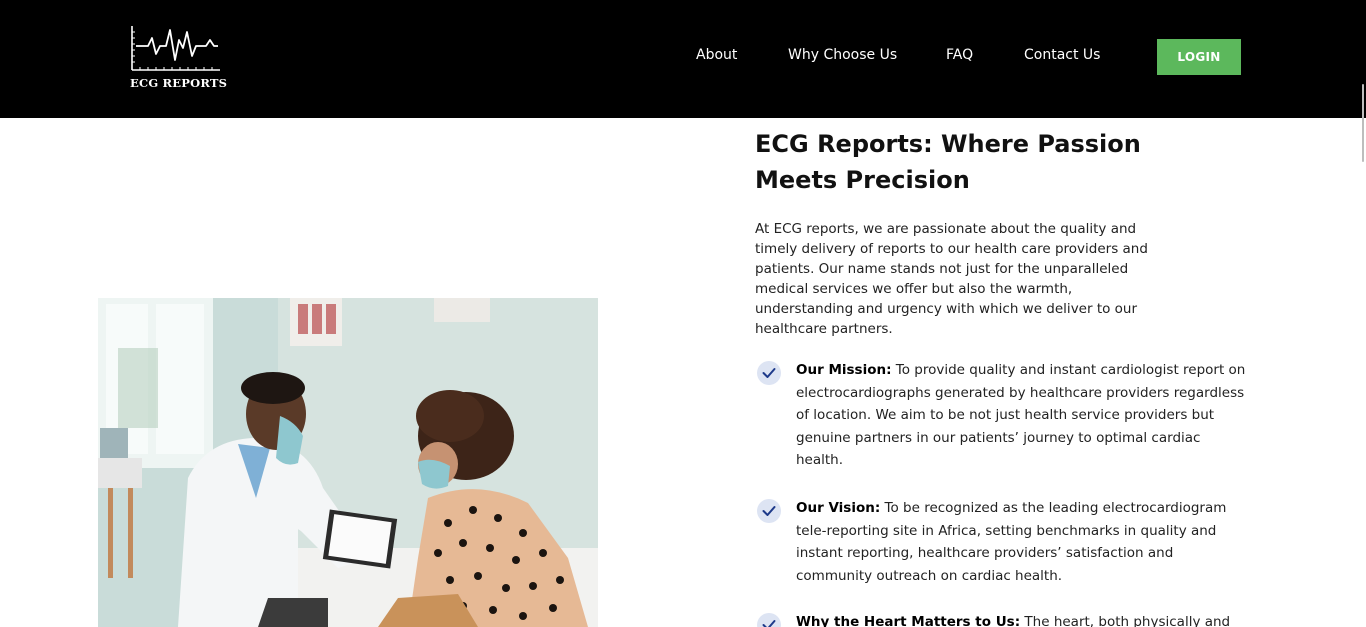  What do you see at coordinates (842, 55) in the screenshot?
I see `nav-why-choose-us: Why Choose Us` at bounding box center [842, 55].